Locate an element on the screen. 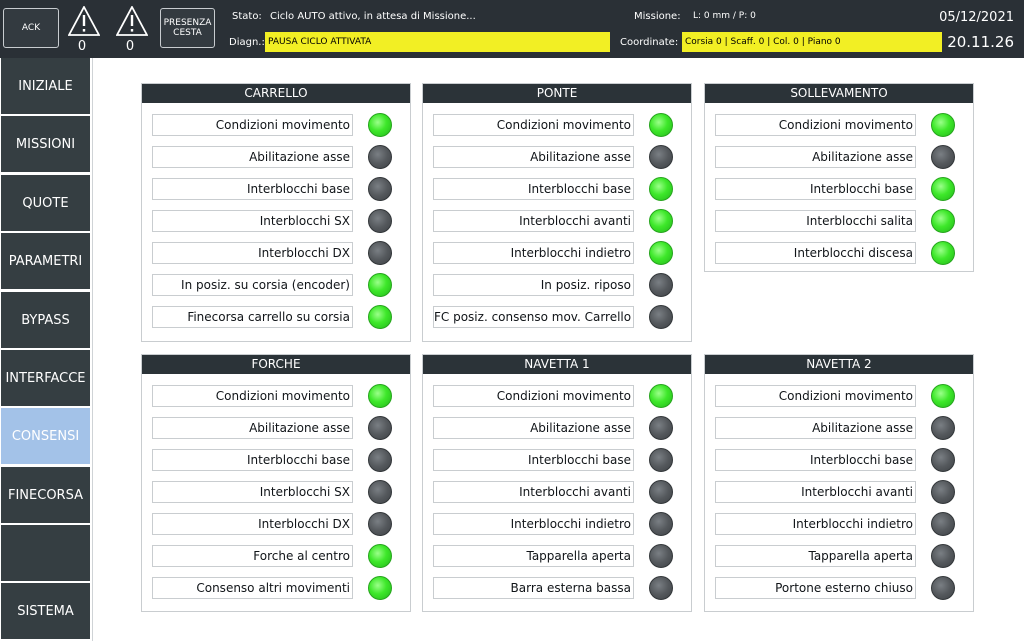 The height and width of the screenshot is (641, 1024). ack-button: ACK is located at coordinates (31, 28).